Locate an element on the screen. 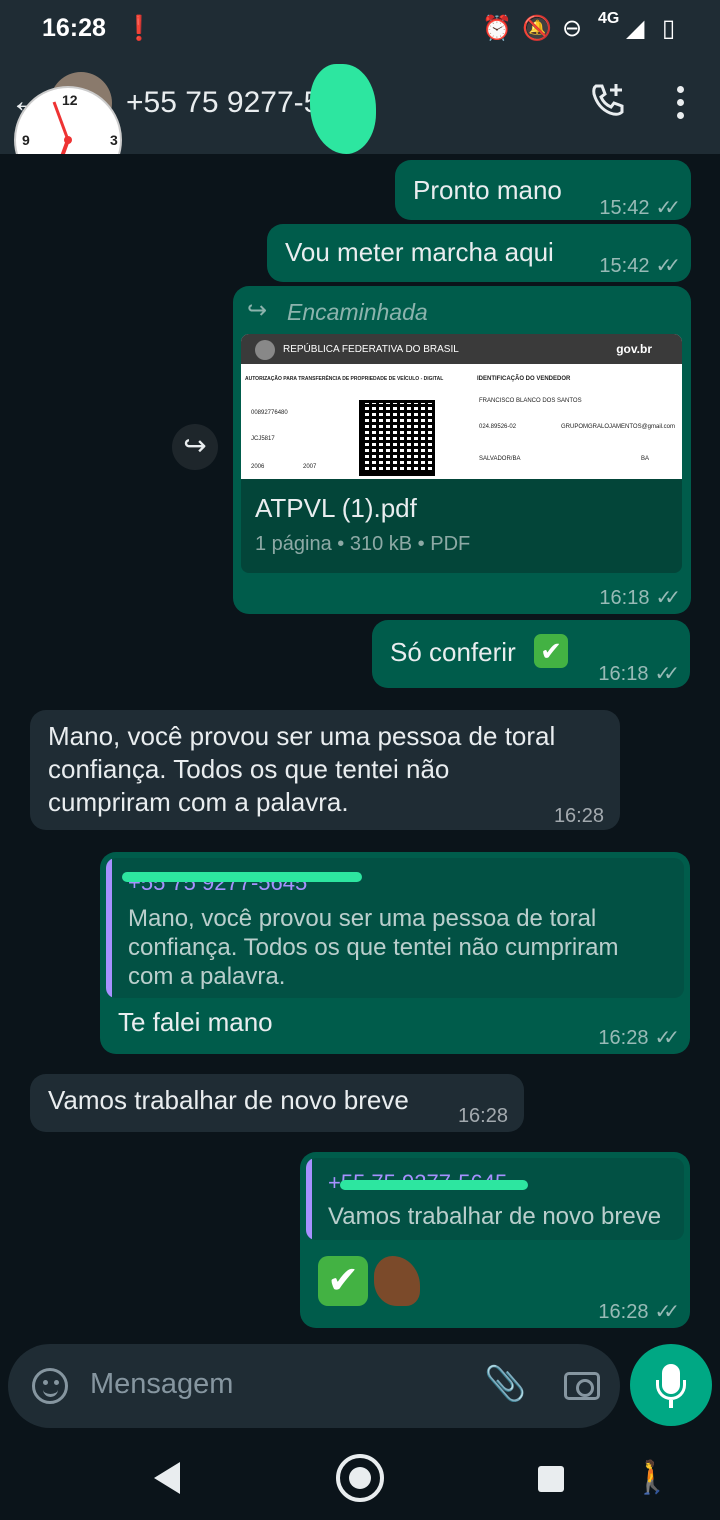 The image size is (720, 1520). forwarded-label: Encaminhada is located at coordinates (357, 312).